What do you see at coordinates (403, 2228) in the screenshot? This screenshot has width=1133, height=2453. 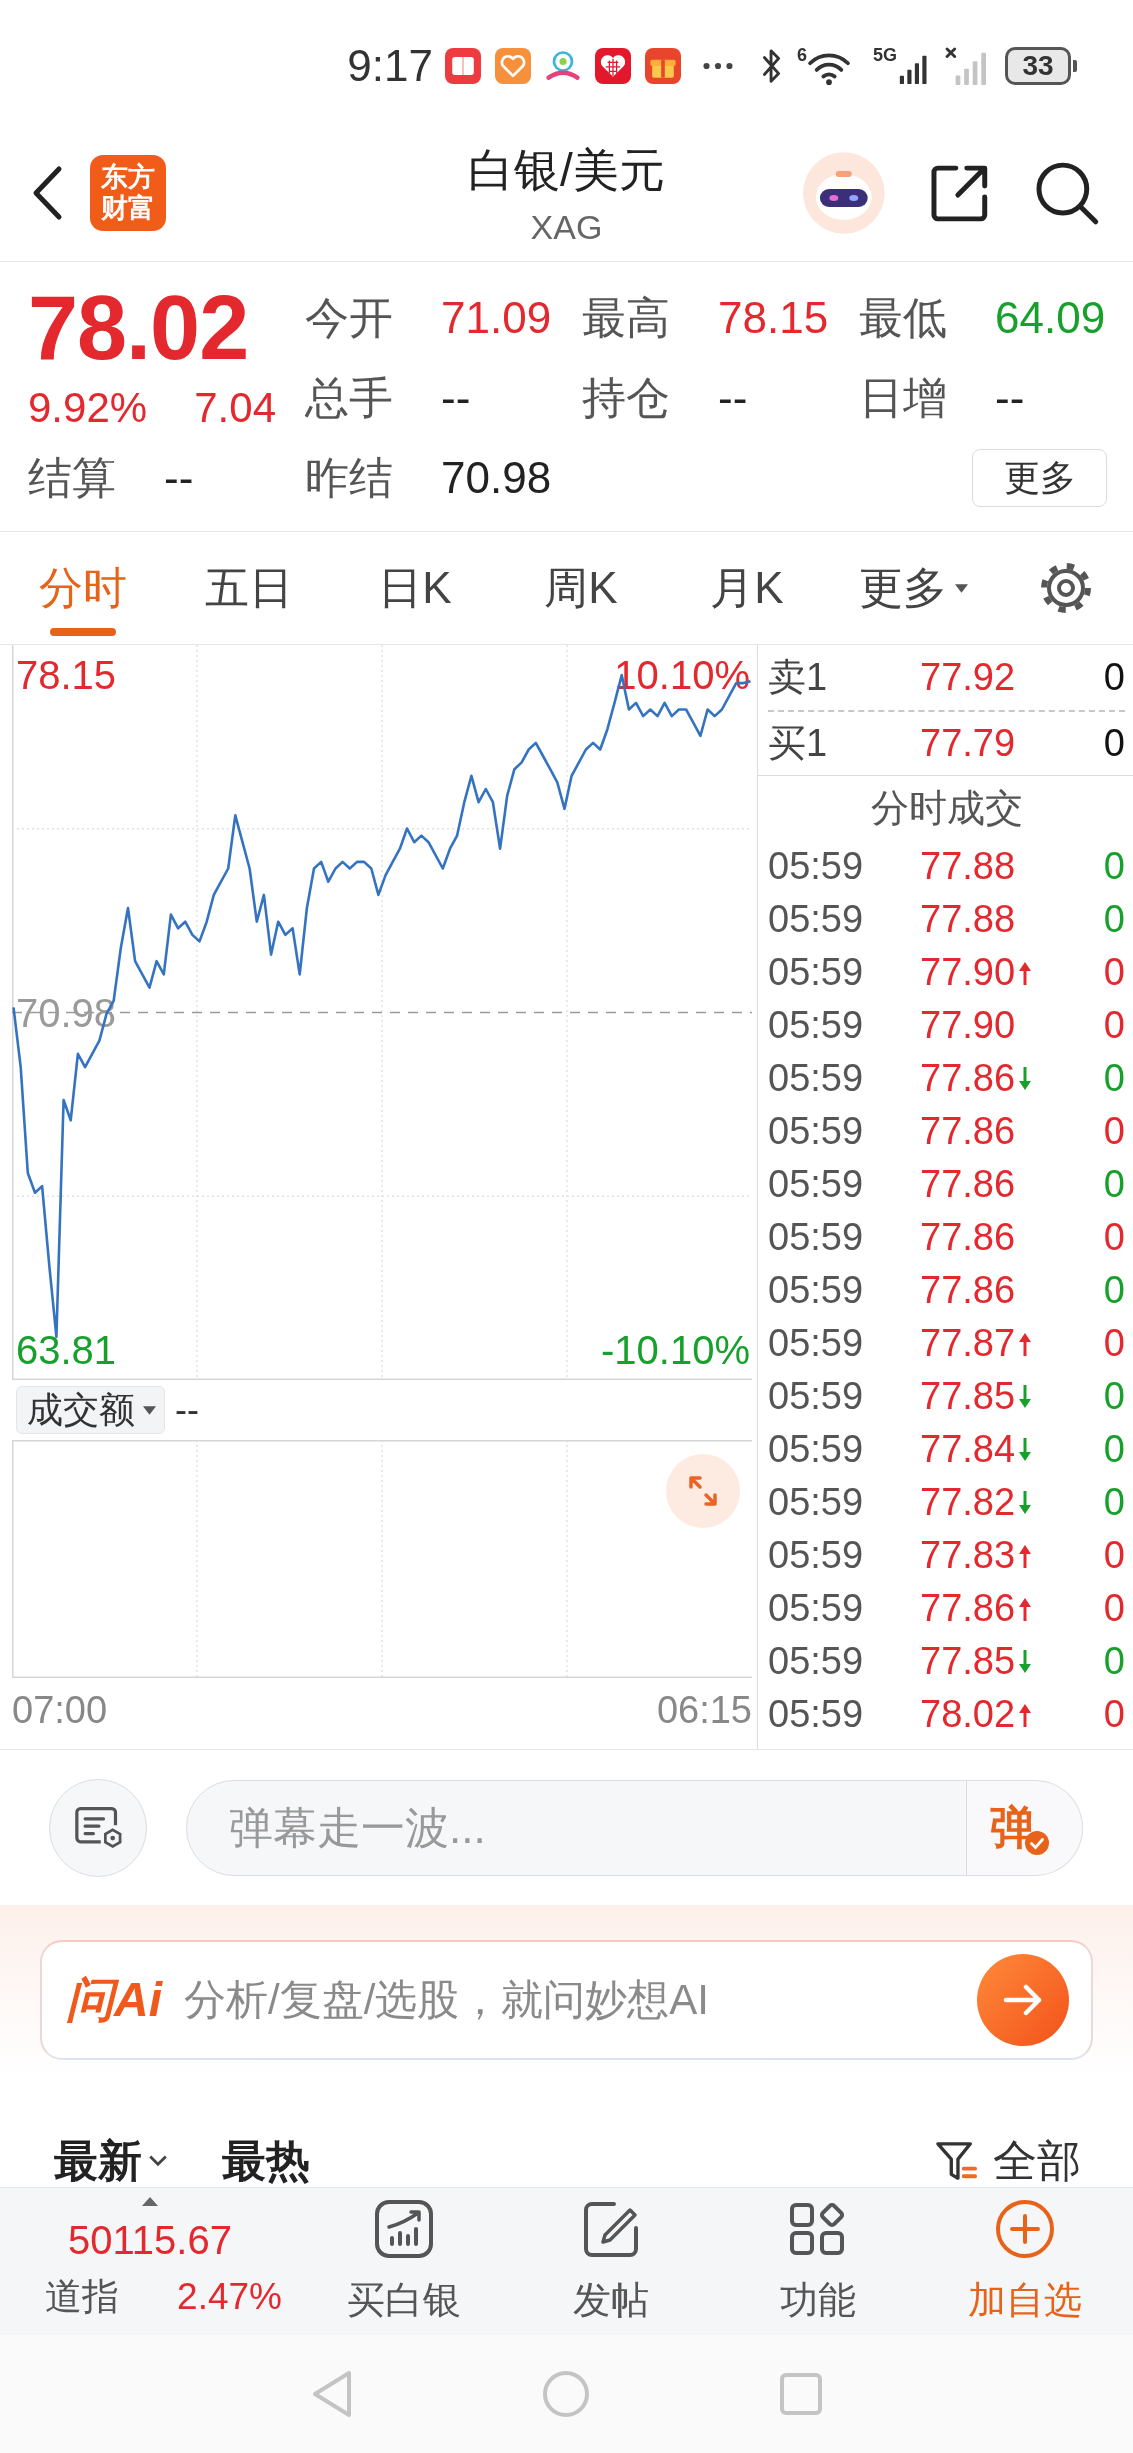 I see `chart-icon` at bounding box center [403, 2228].